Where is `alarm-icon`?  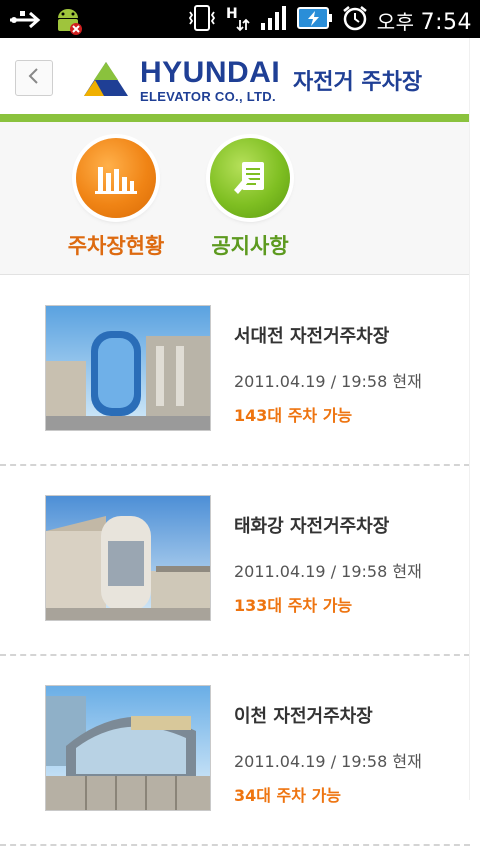 alarm-icon is located at coordinates (355, 20).